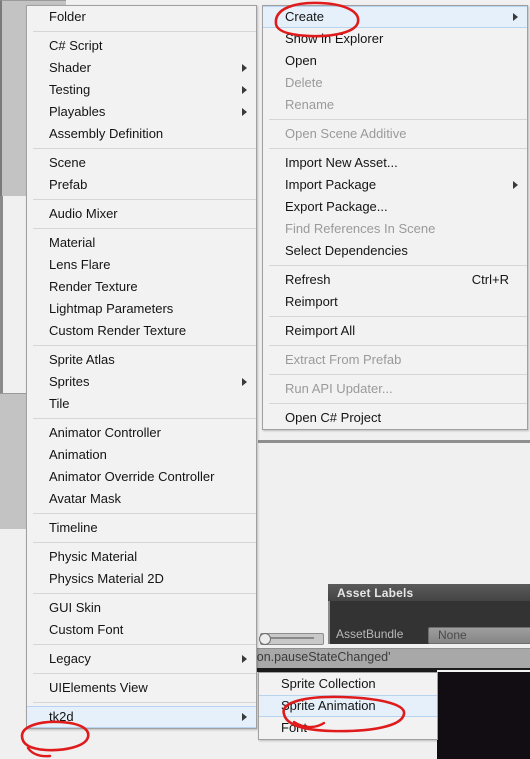  What do you see at coordinates (106, 133) in the screenshot?
I see `menu-item-label: Assembly Definition` at bounding box center [106, 133].